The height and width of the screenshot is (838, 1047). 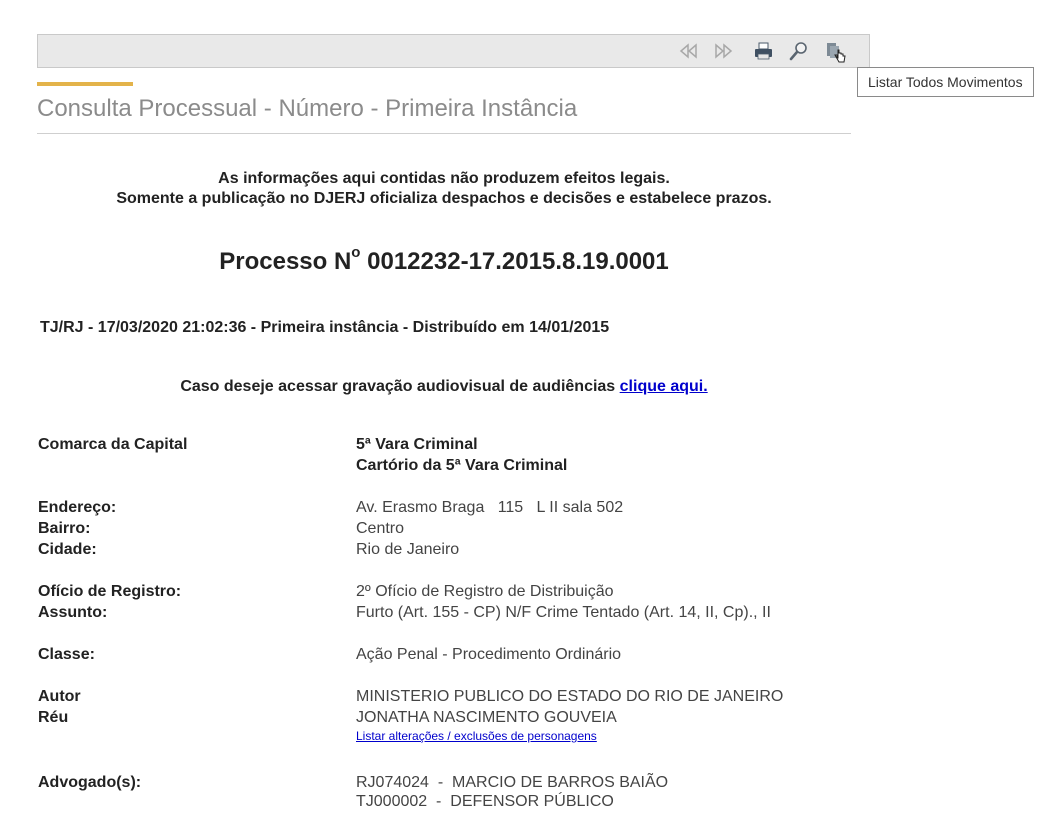 I want to click on oficio-value: 2º Ofício de Registro de Distribuição, so click(x=485, y=591).